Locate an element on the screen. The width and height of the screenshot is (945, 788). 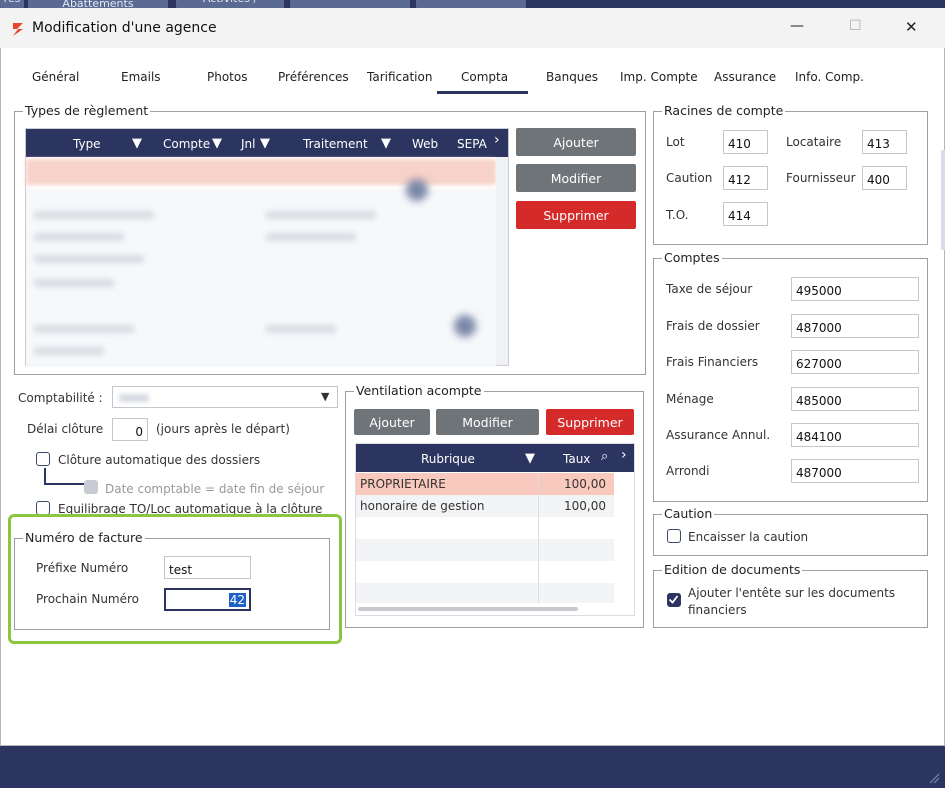
close-button: ✕ is located at coordinates (911, 27).